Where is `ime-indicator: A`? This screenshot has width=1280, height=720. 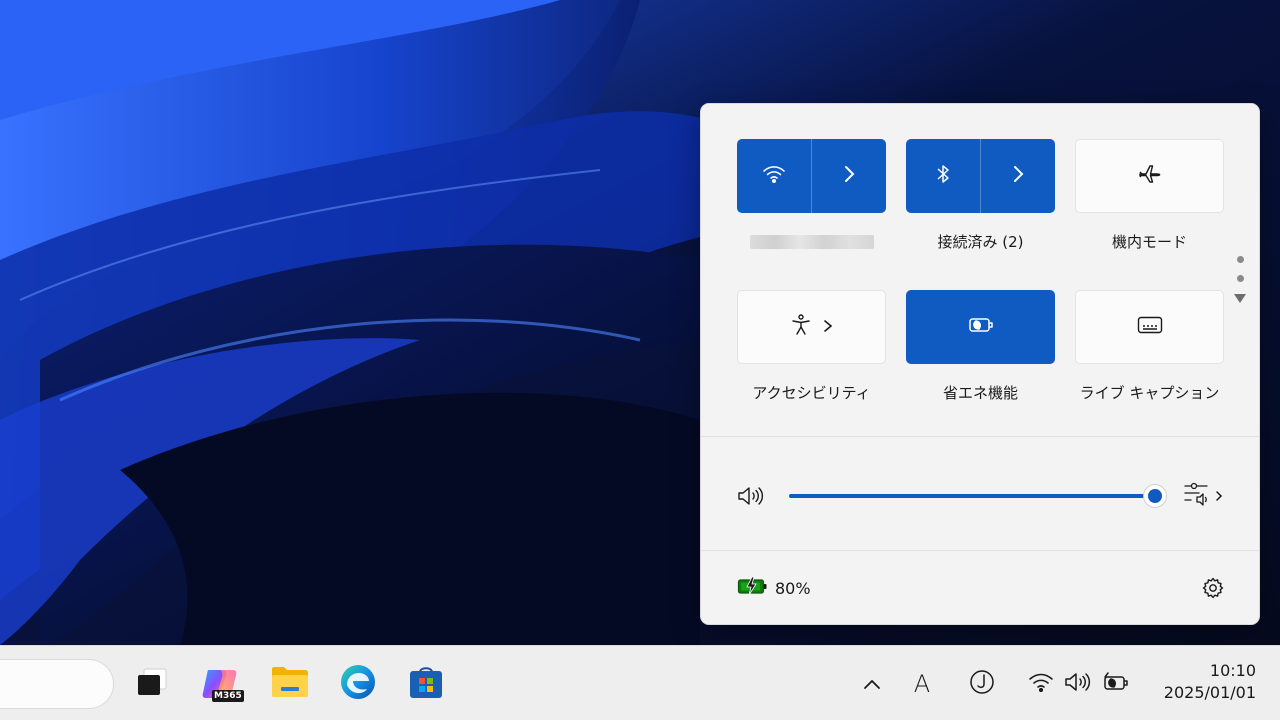 ime-indicator: A is located at coordinates (922, 684).